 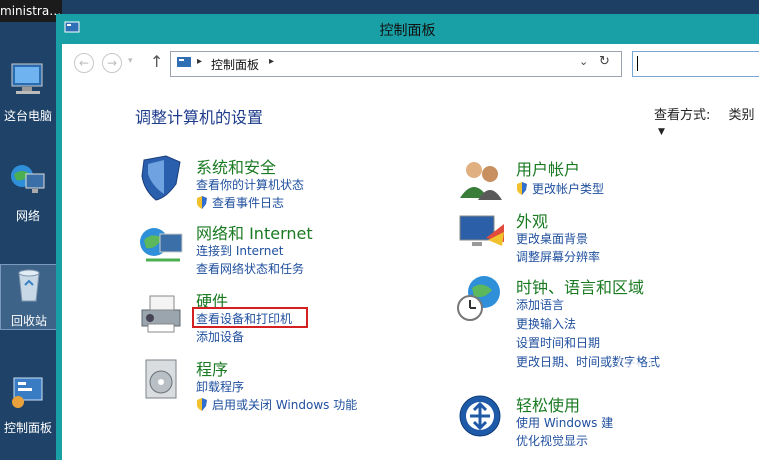 I want to click on up-button: ↑, so click(x=156, y=61).